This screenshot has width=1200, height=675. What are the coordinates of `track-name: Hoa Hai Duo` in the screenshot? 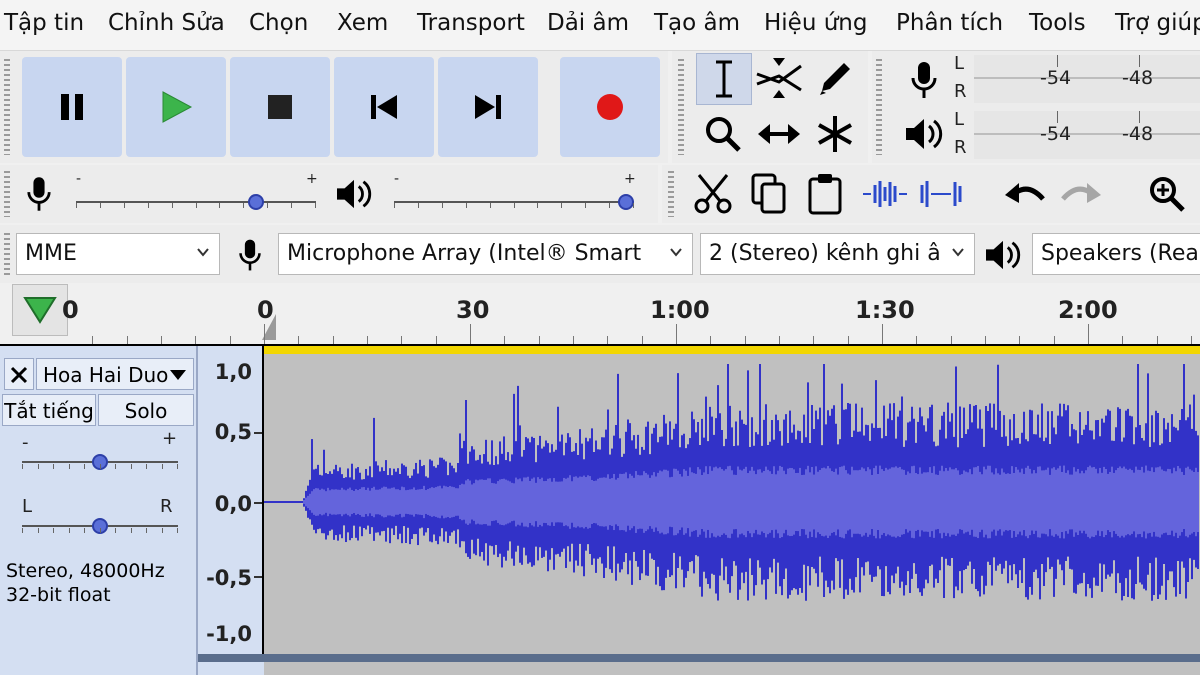 It's located at (106, 375).